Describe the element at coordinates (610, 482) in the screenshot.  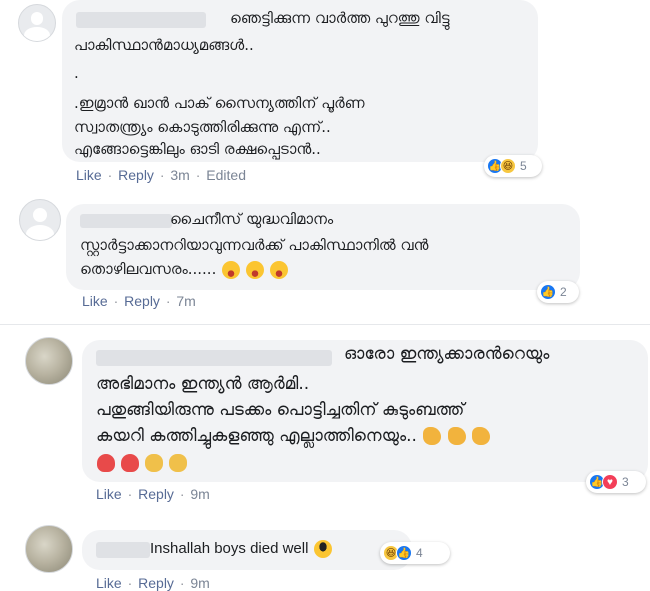
I see `heart-icon: ♥` at that location.